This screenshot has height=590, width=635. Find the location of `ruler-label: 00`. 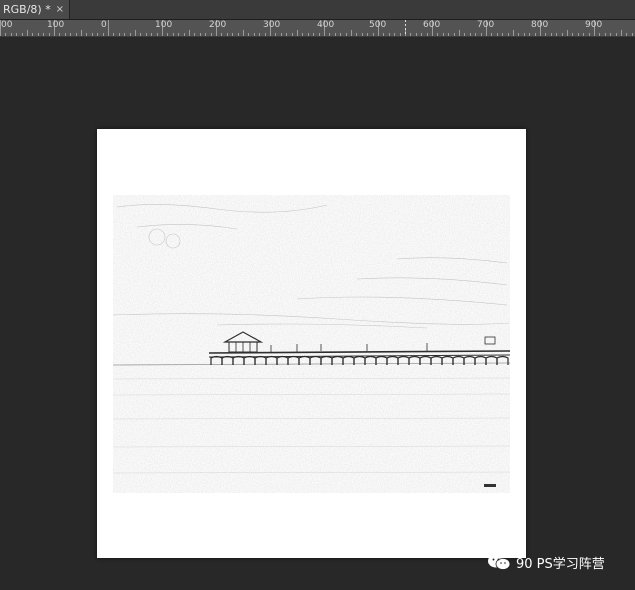

ruler-label: 00 is located at coordinates (7, 25).